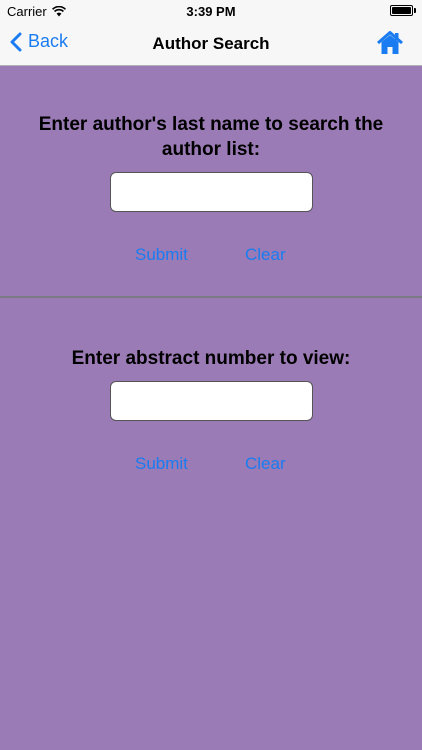  What do you see at coordinates (265, 255) in the screenshot?
I see `author-clear-button: Clear` at bounding box center [265, 255].